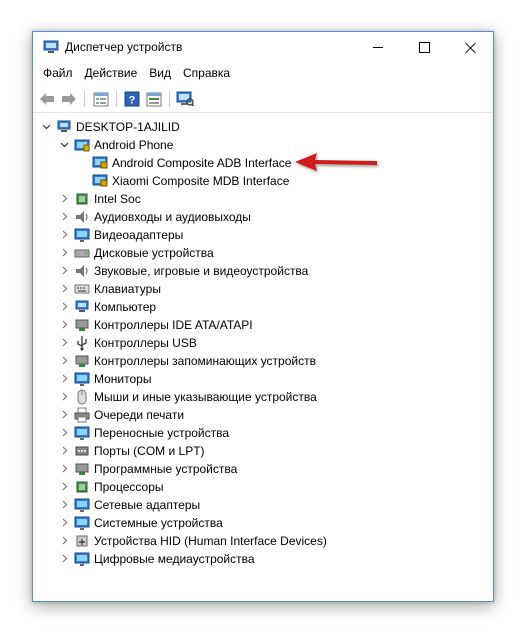 This screenshot has width=527, height=636. Describe the element at coordinates (263, 379) in the screenshot. I see `tree-category-monitors: Мониторы` at that location.